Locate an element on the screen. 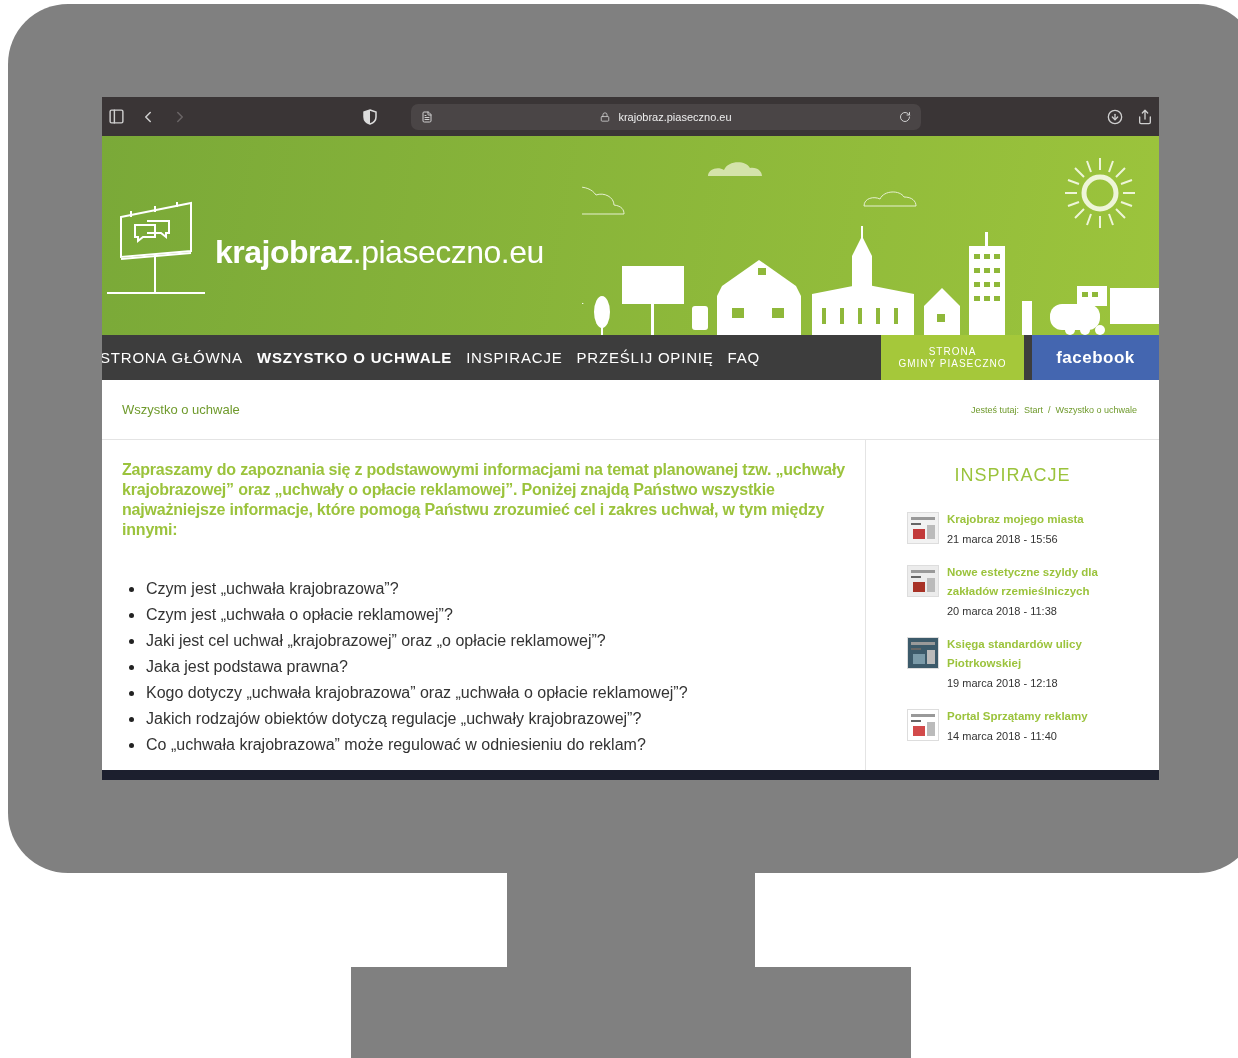  post-link: Krajobraz mojego miasta is located at coordinates (1027, 519).